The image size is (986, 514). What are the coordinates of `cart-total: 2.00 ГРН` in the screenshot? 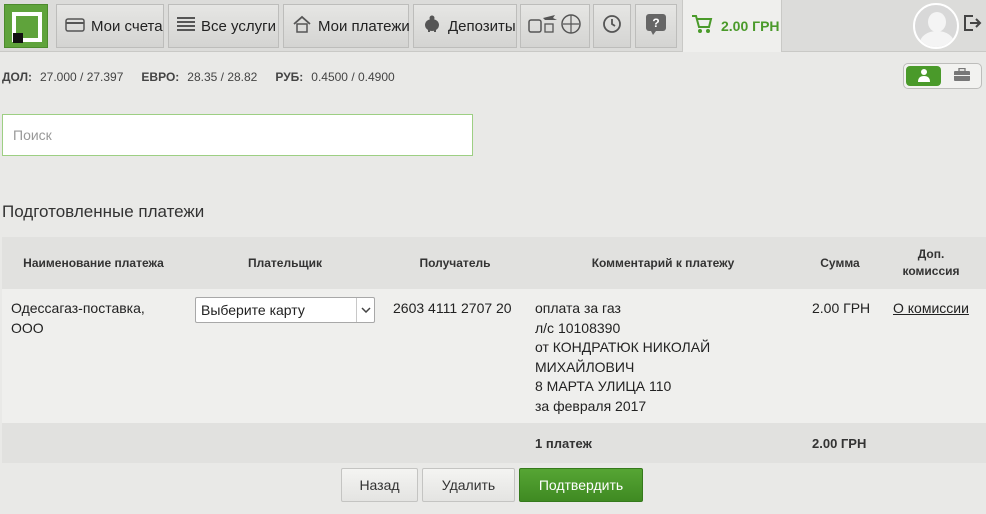 It's located at (750, 26).